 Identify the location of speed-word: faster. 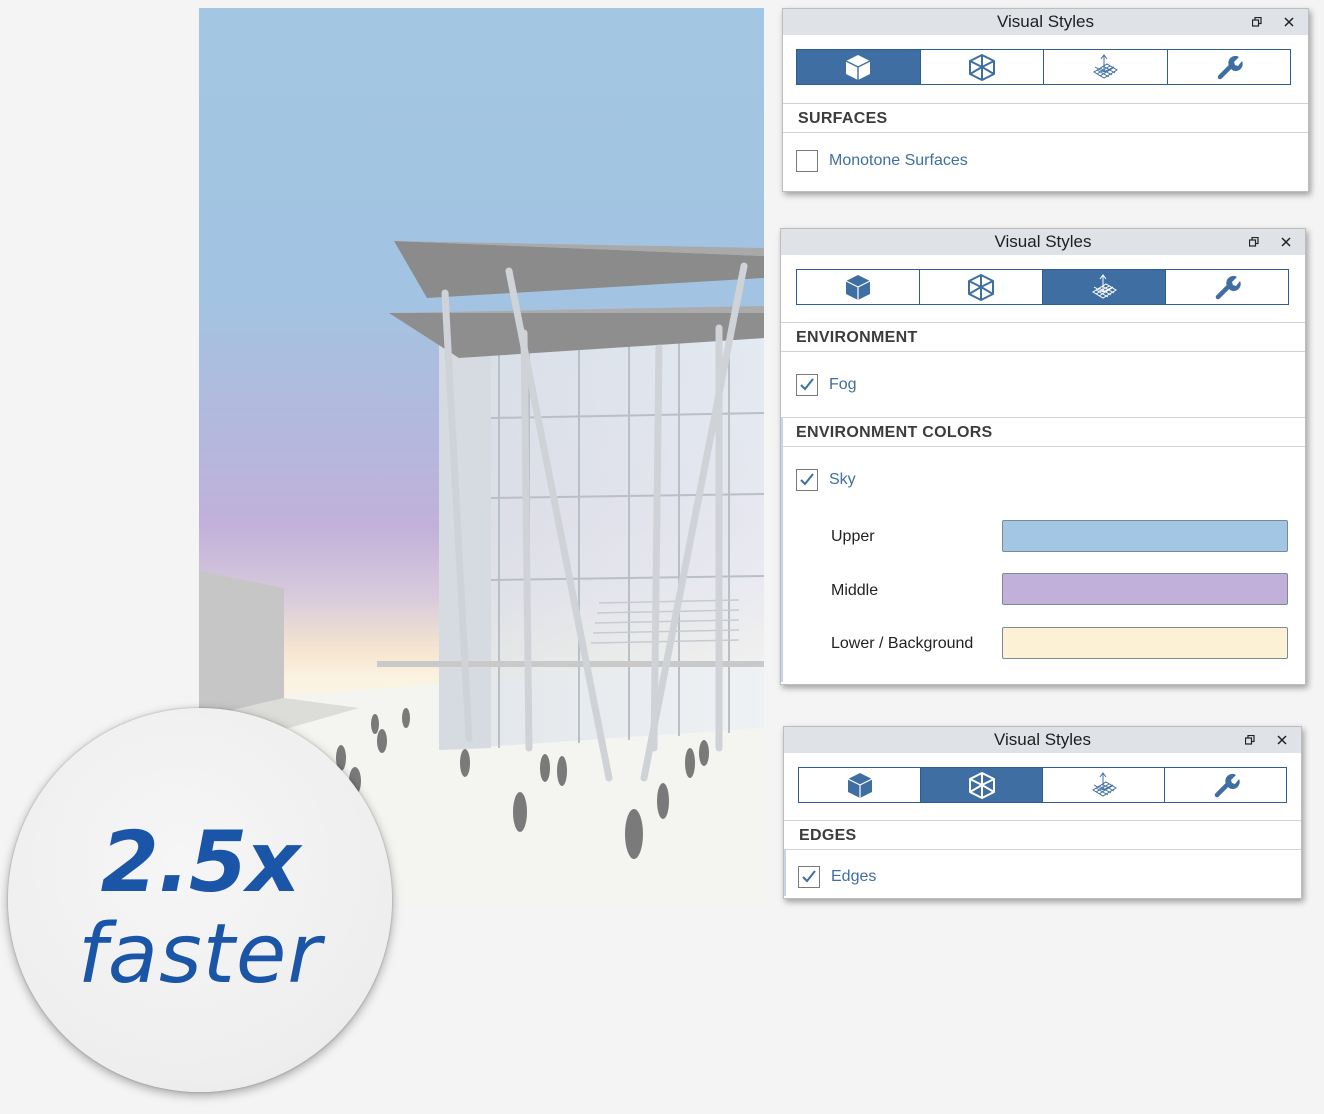
(200, 954).